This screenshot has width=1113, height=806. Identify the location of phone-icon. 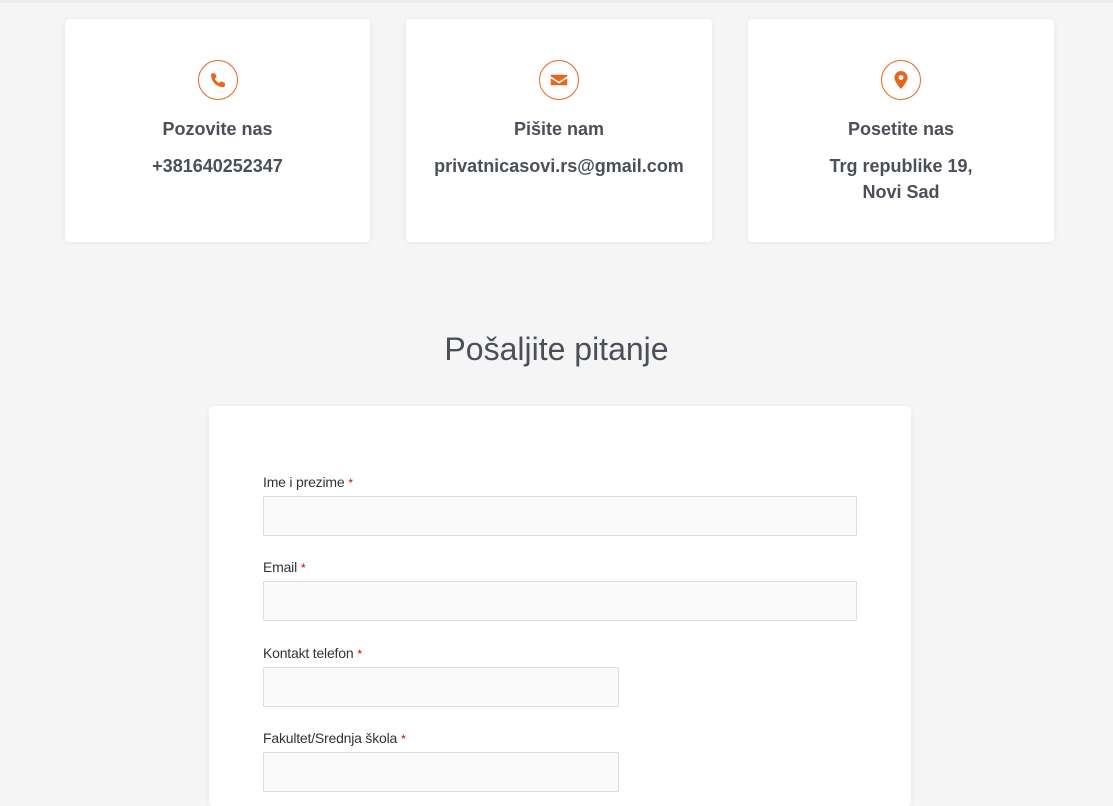
(217, 80).